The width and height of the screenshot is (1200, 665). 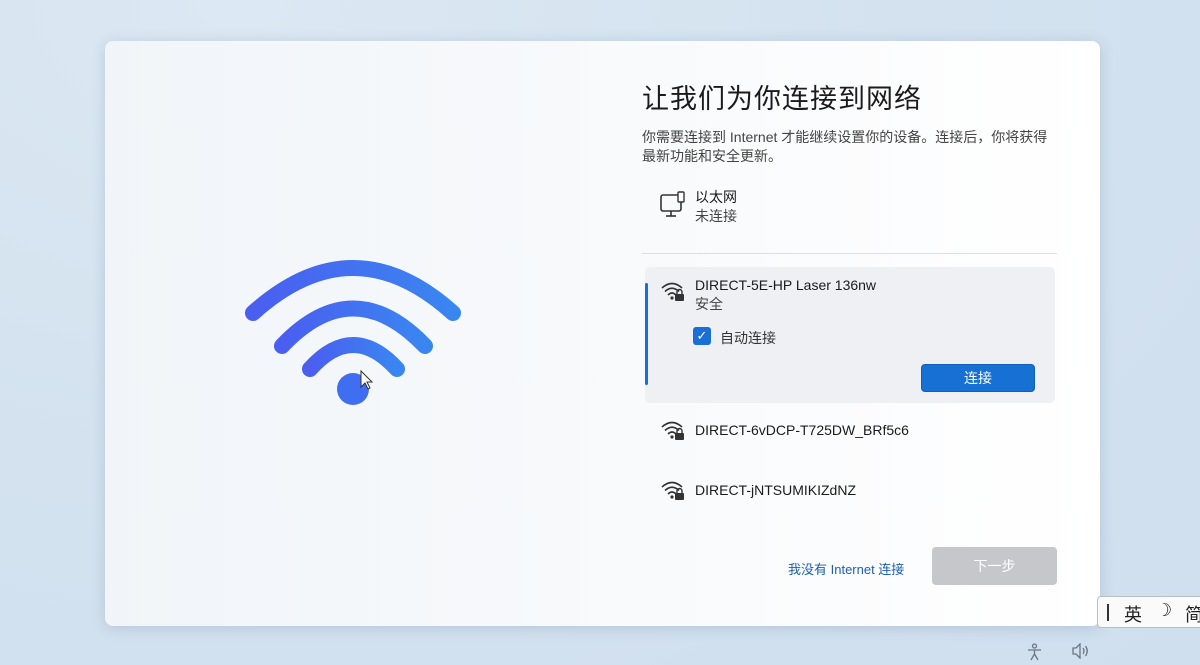 I want to click on no-internet-link: 我没有 Internet 连接, so click(x=846, y=568).